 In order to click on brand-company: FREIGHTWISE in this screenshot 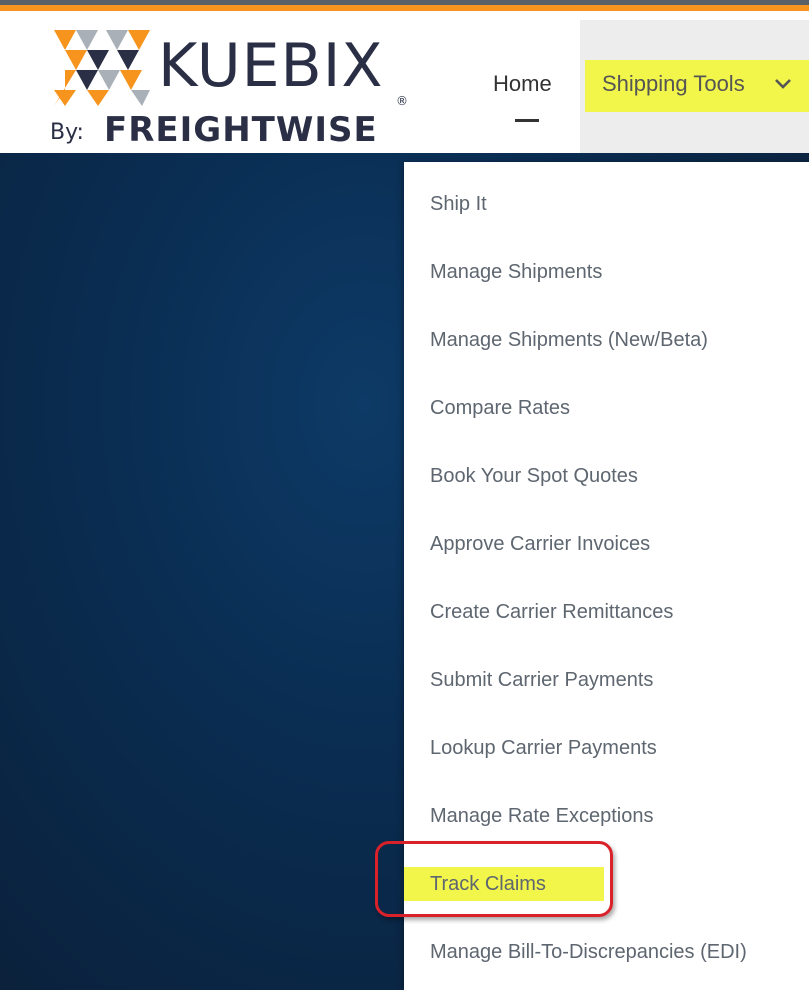, I will do `click(241, 130)`.